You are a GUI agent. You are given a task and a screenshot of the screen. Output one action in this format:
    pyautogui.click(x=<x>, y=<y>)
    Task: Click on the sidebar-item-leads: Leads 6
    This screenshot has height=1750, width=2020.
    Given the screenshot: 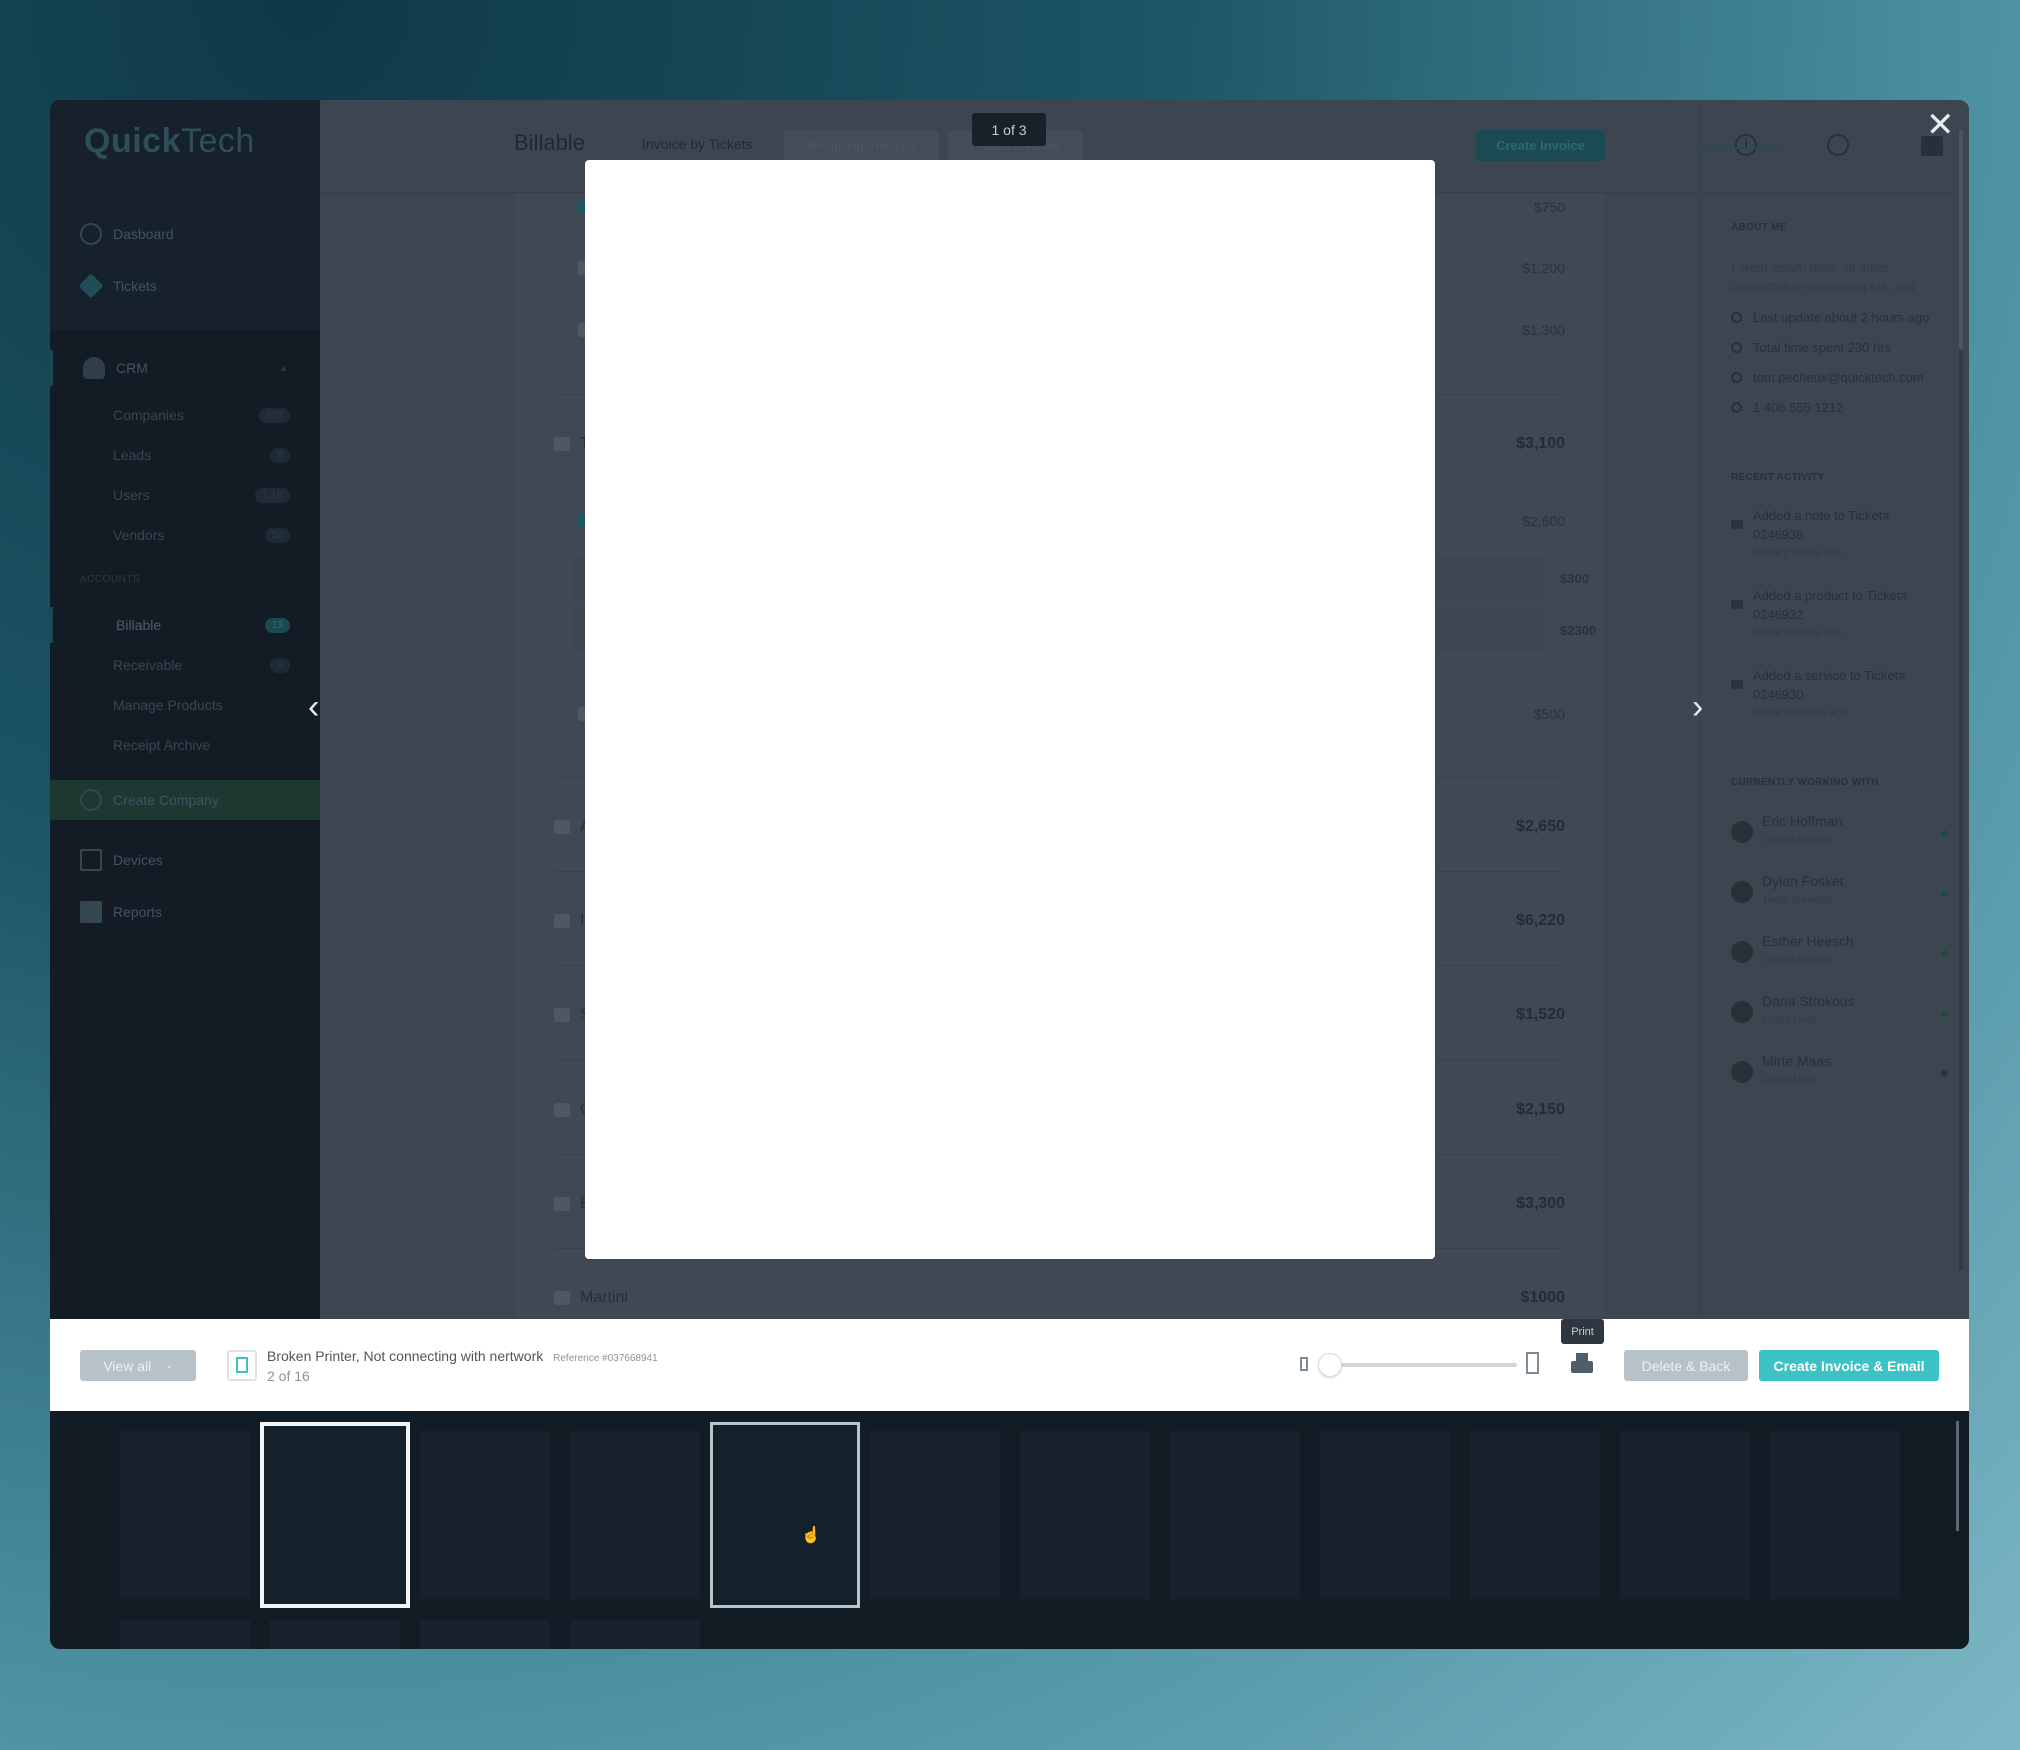 What is the action you would take?
    pyautogui.click(x=185, y=455)
    